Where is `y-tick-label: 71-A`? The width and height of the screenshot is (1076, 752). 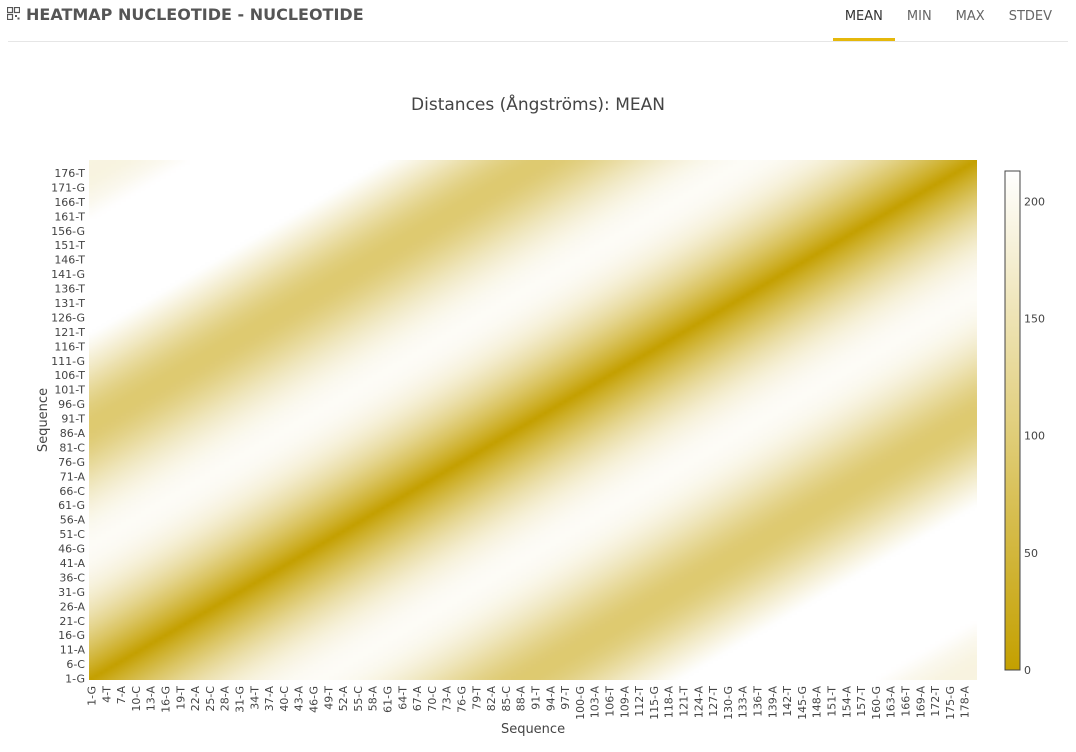
y-tick-label: 71-A is located at coordinates (73, 476).